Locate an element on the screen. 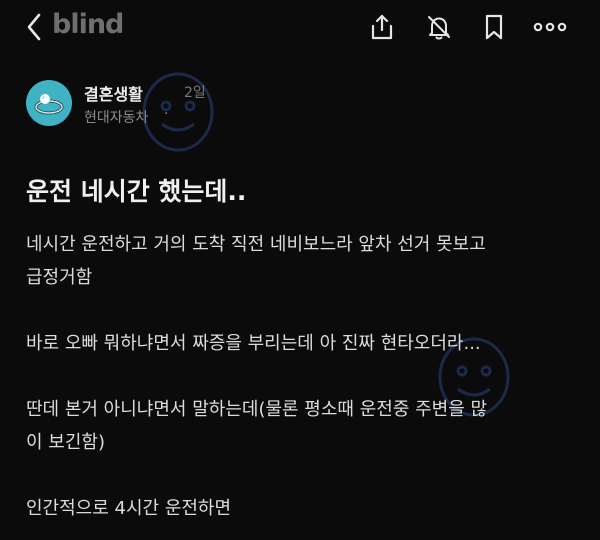 This screenshot has width=600, height=540. post-line: 인간적으로 4시간 운전하면 is located at coordinates (129, 508).